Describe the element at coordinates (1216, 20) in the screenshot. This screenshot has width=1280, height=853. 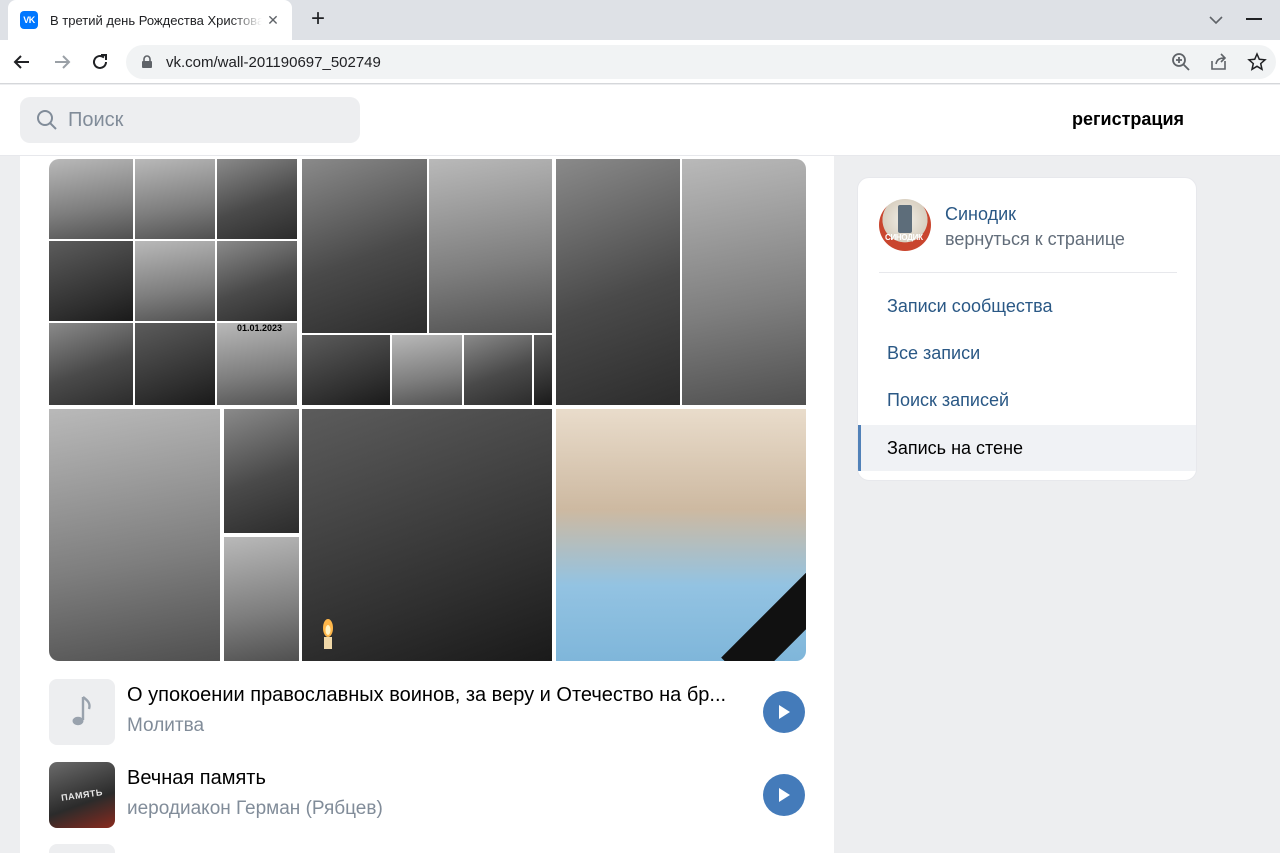
I see `tab-search-chevron-icon` at that location.